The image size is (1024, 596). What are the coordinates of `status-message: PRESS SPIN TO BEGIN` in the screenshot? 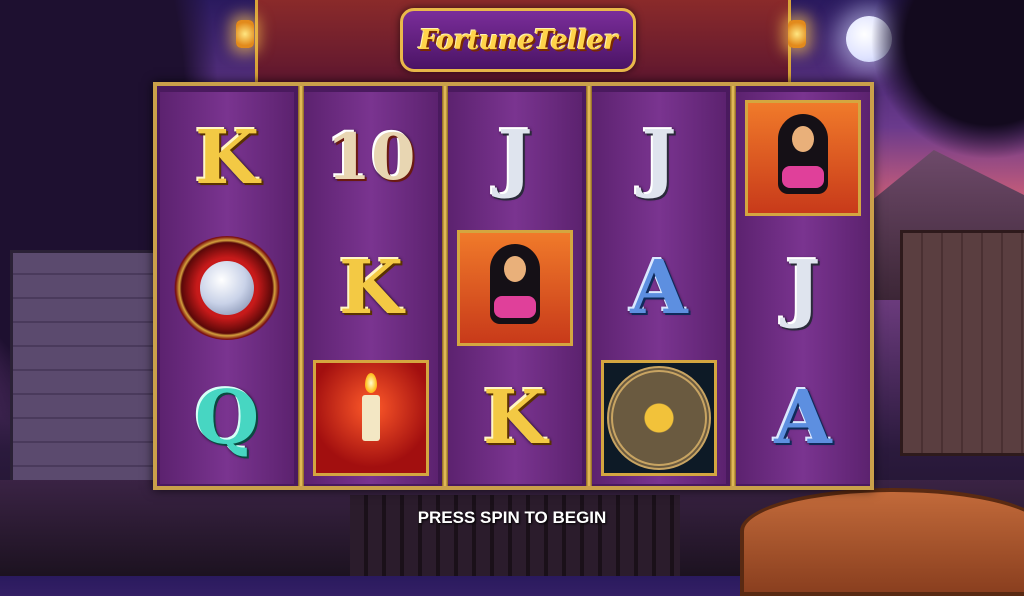 It's located at (512, 517).